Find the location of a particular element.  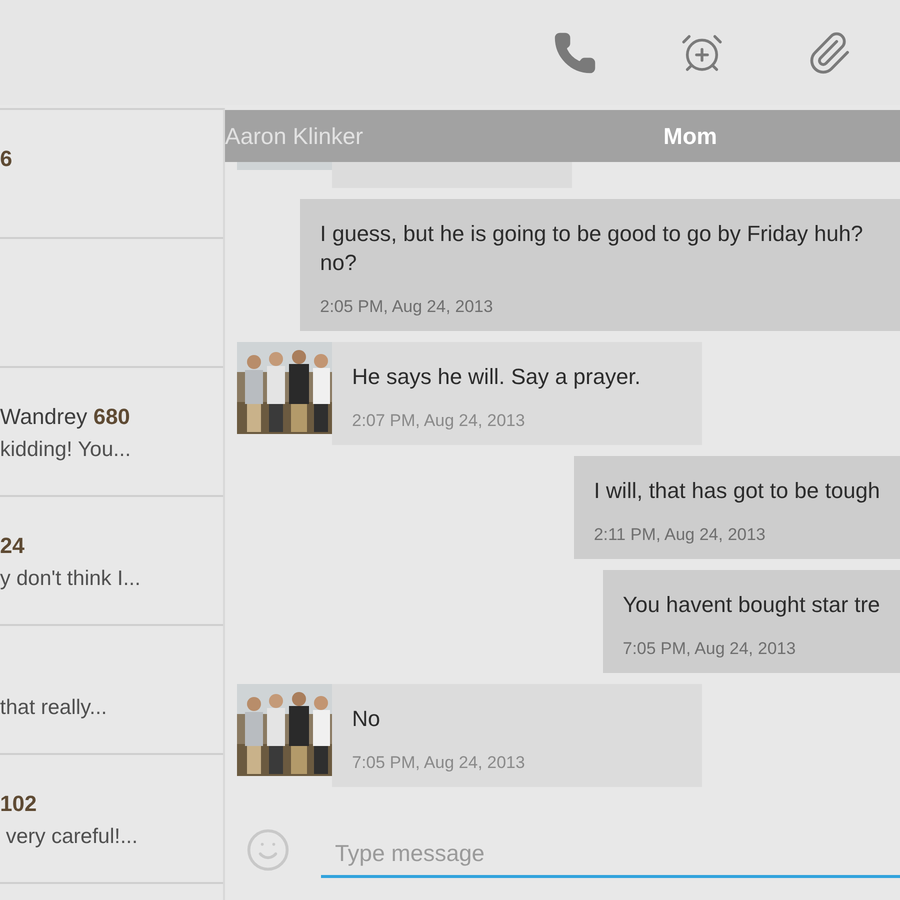

message-text: No is located at coordinates (367, 719).